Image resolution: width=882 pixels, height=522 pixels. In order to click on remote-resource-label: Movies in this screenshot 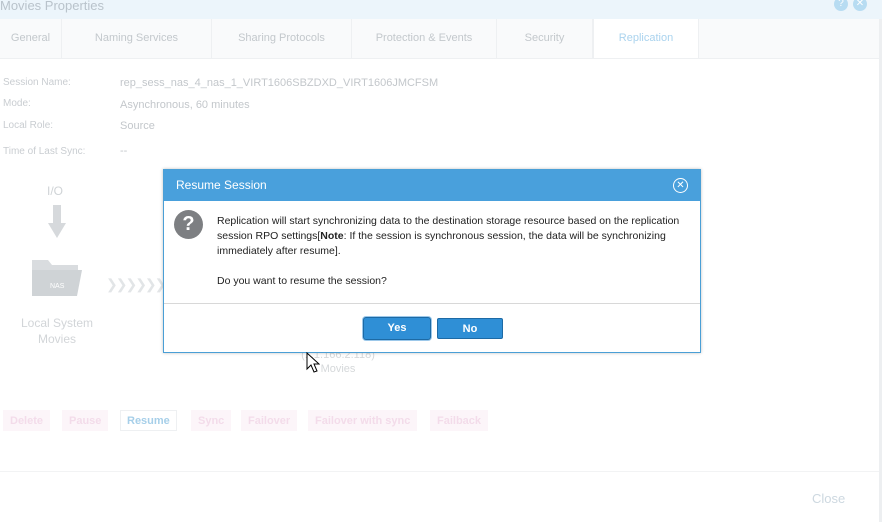, I will do `click(338, 369)`.